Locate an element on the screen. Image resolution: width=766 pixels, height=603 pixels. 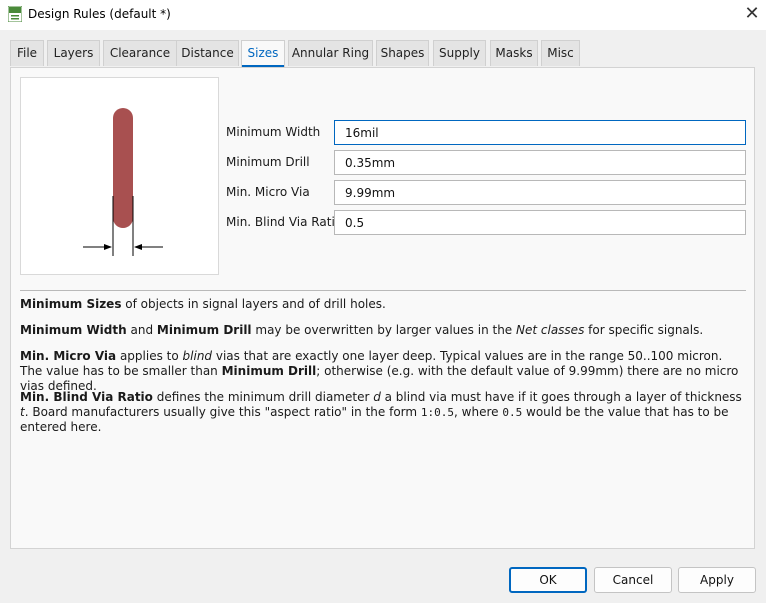
min-micro-via-label: Min. Micro Via is located at coordinates (268, 192).